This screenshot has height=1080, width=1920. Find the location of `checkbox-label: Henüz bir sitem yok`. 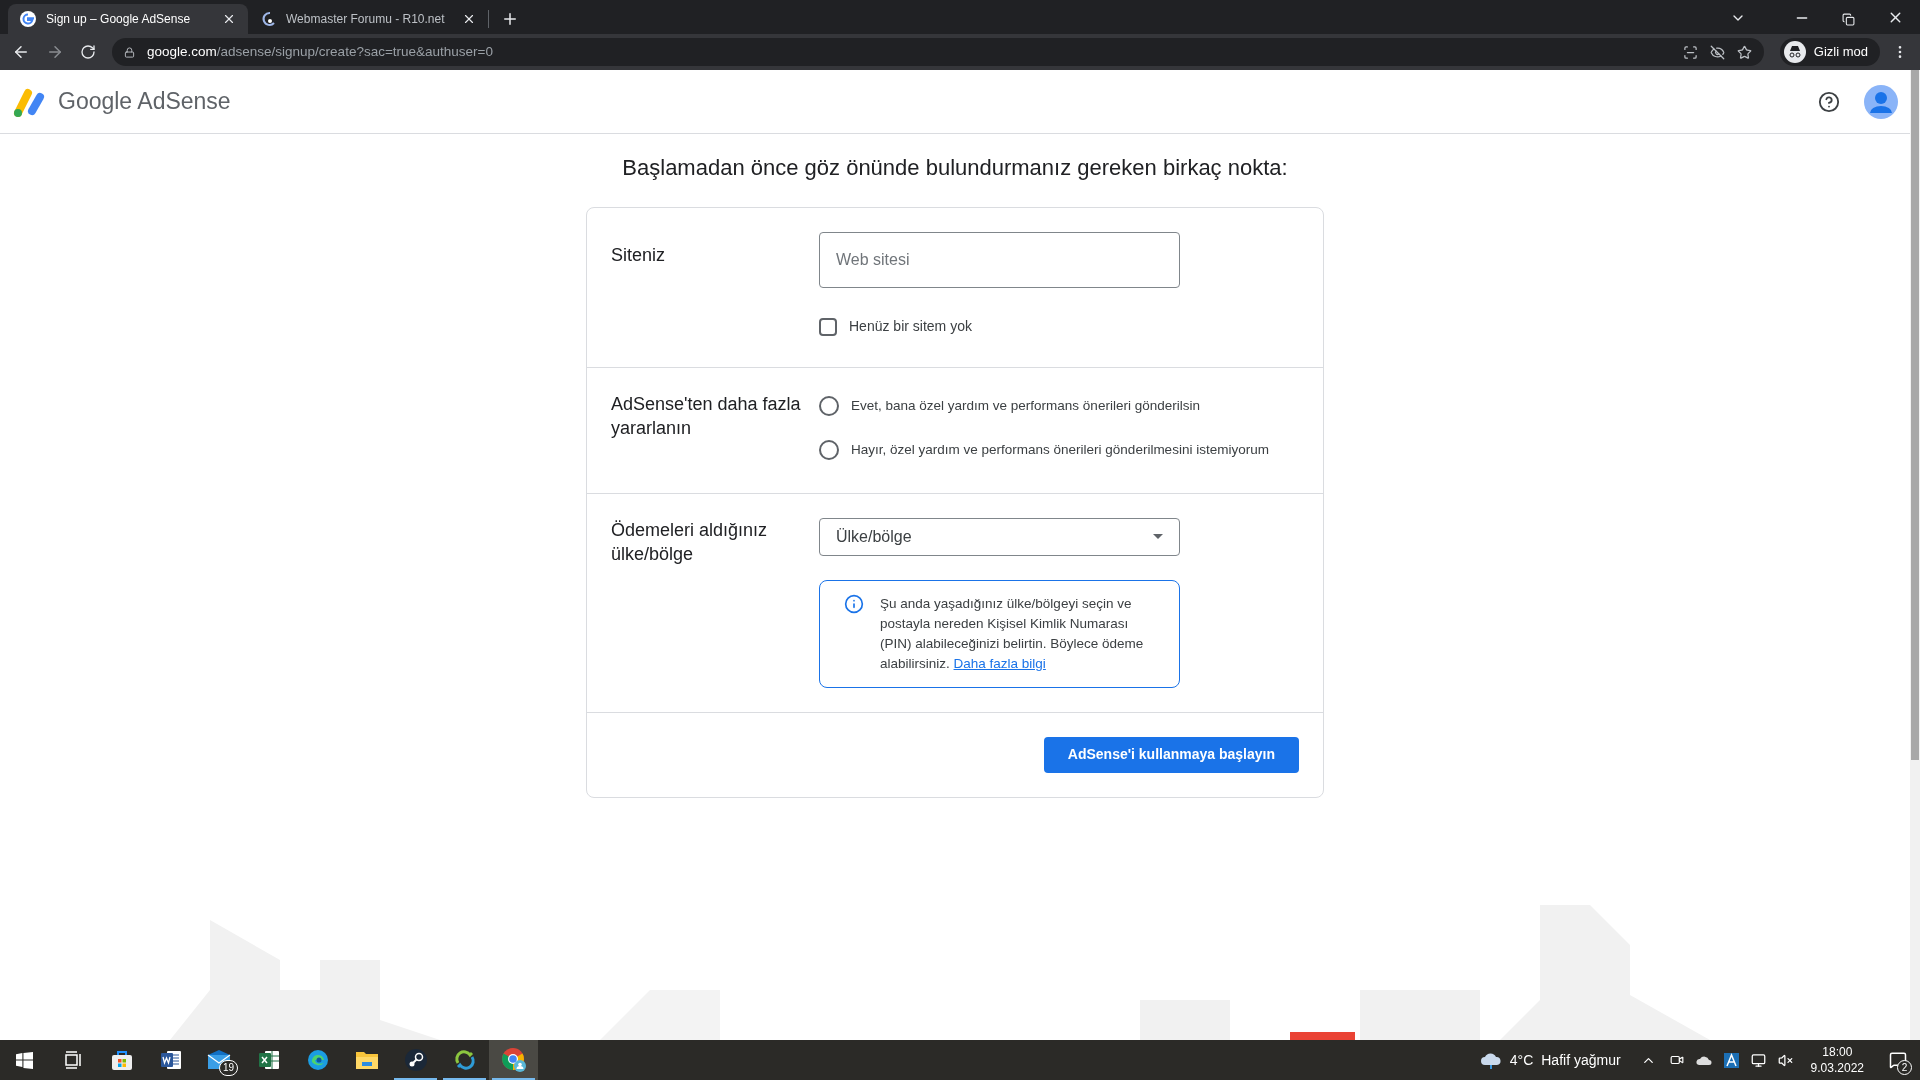

checkbox-label: Henüz bir sitem yok is located at coordinates (910, 326).